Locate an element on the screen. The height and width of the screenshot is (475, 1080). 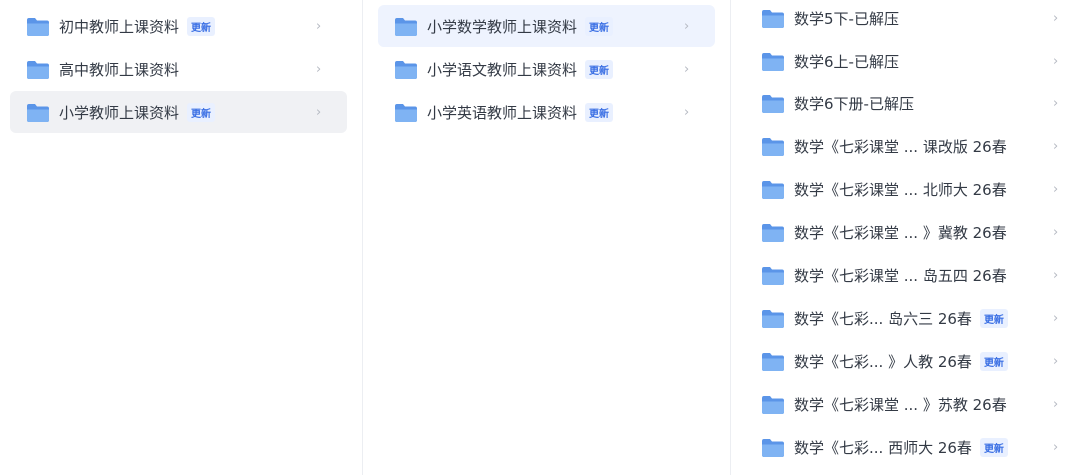
folder-label: 数学《七彩课堂 ... 岛五四 26春 is located at coordinates (900, 275).